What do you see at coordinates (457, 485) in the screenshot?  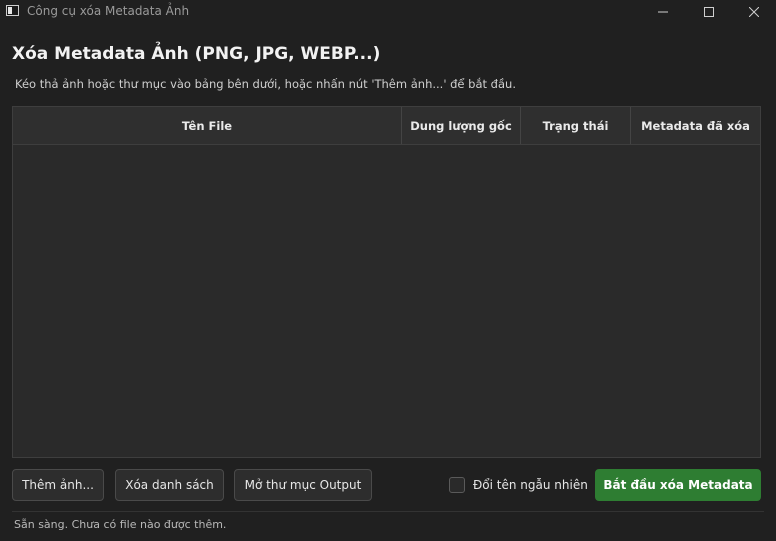 I see `random-rename-checkbox` at bounding box center [457, 485].